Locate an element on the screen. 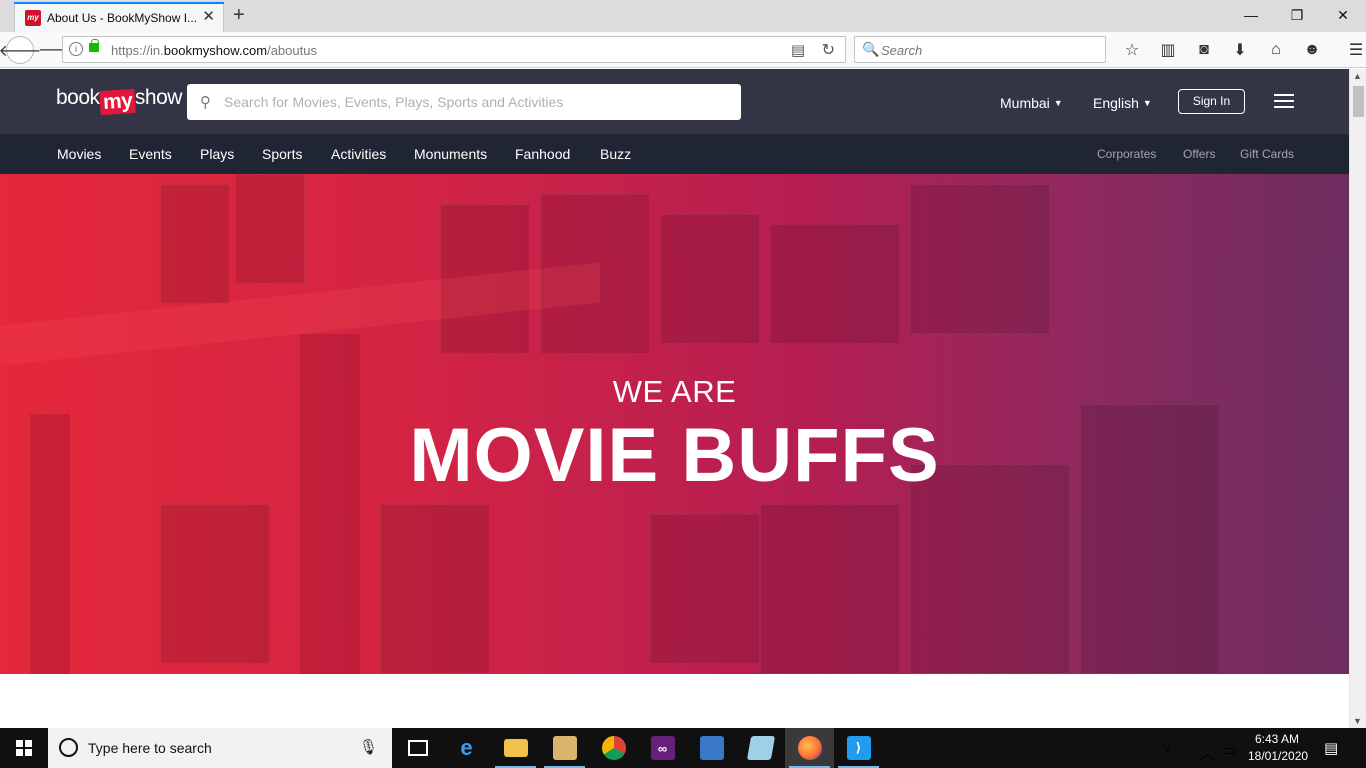 The width and height of the screenshot is (1366, 768). pinned-apps: e ∞ ⟩ is located at coordinates (638, 748).